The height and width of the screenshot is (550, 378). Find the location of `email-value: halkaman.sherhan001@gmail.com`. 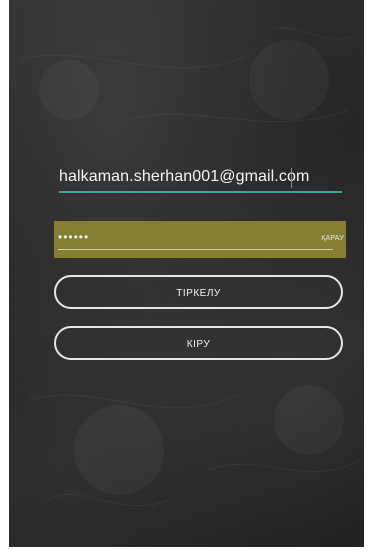

email-value: halkaman.sherhan001@gmail.com is located at coordinates (184, 176).